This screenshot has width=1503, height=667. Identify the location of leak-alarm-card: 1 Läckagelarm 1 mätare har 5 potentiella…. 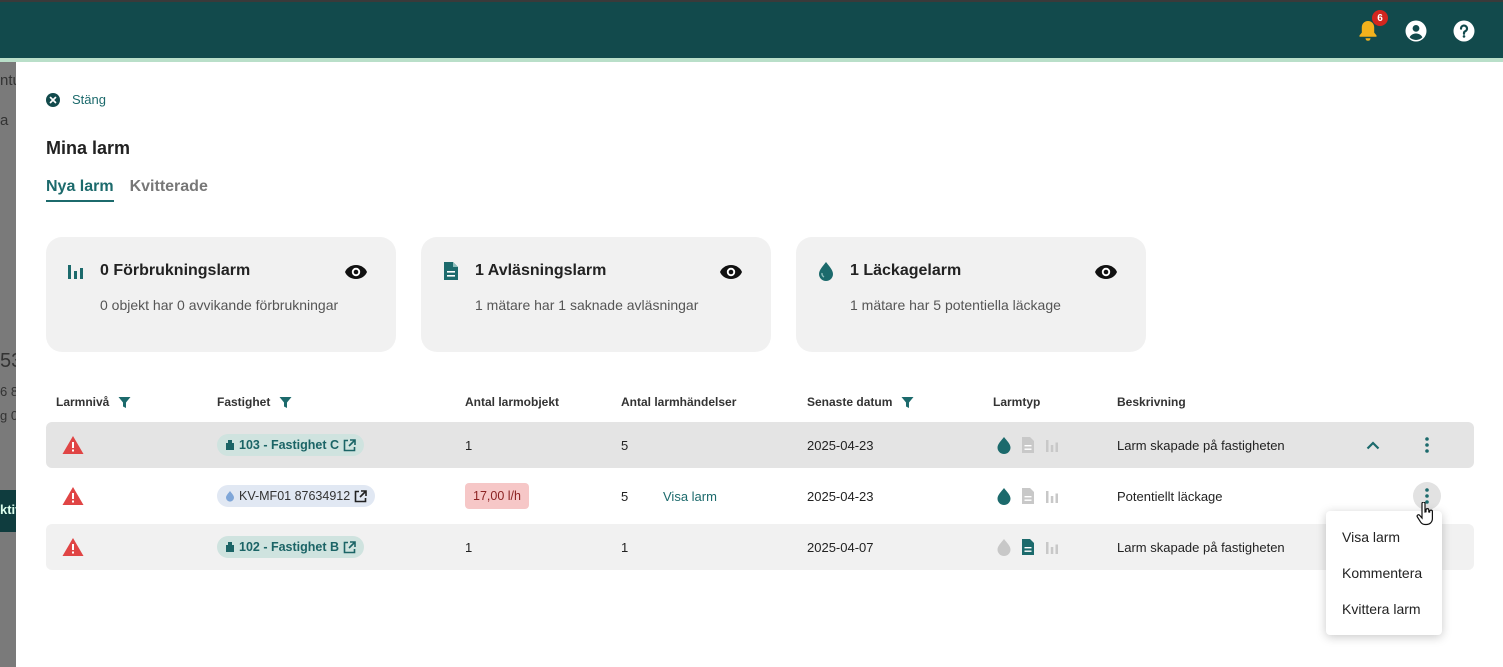
(971, 294).